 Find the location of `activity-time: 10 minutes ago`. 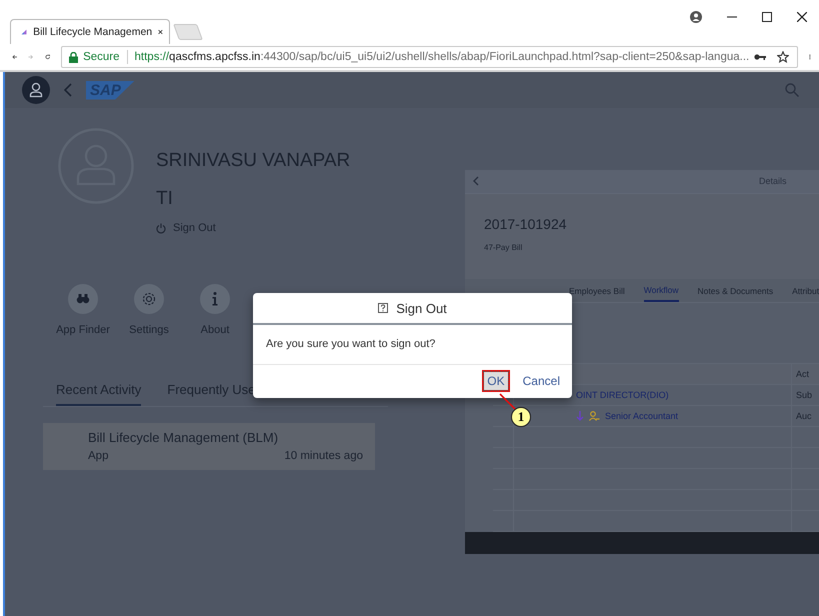

activity-time: 10 minutes ago is located at coordinates (323, 456).